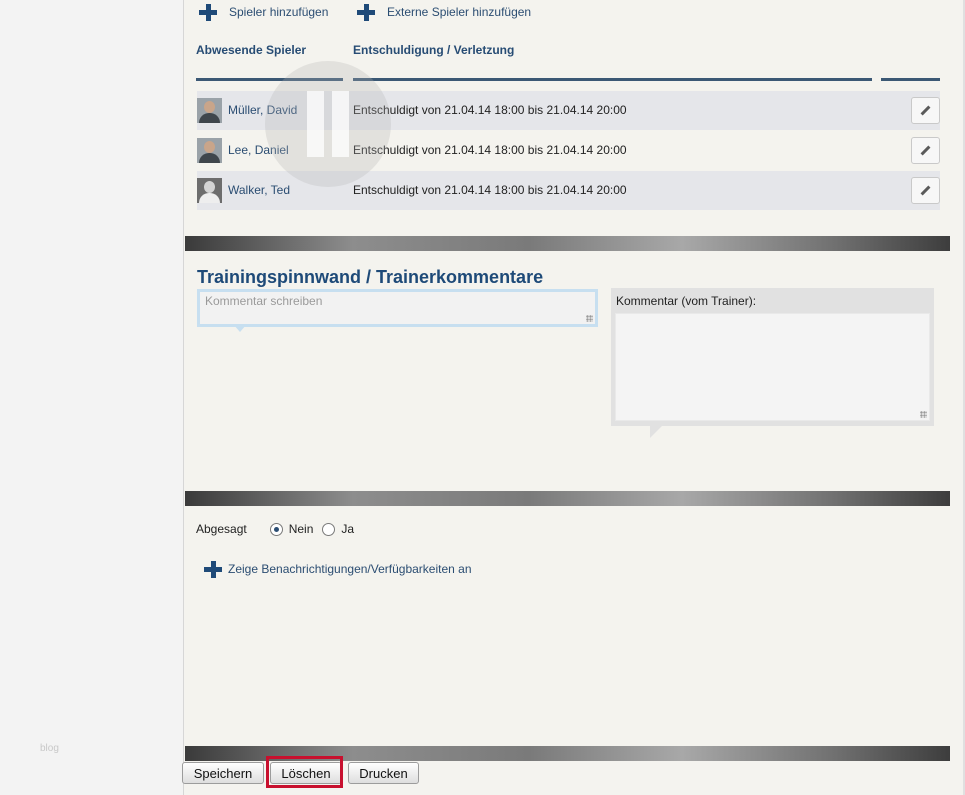 This screenshot has height=795, width=965. I want to click on cancel-status: Abgesagt Nein Ja, so click(275, 529).